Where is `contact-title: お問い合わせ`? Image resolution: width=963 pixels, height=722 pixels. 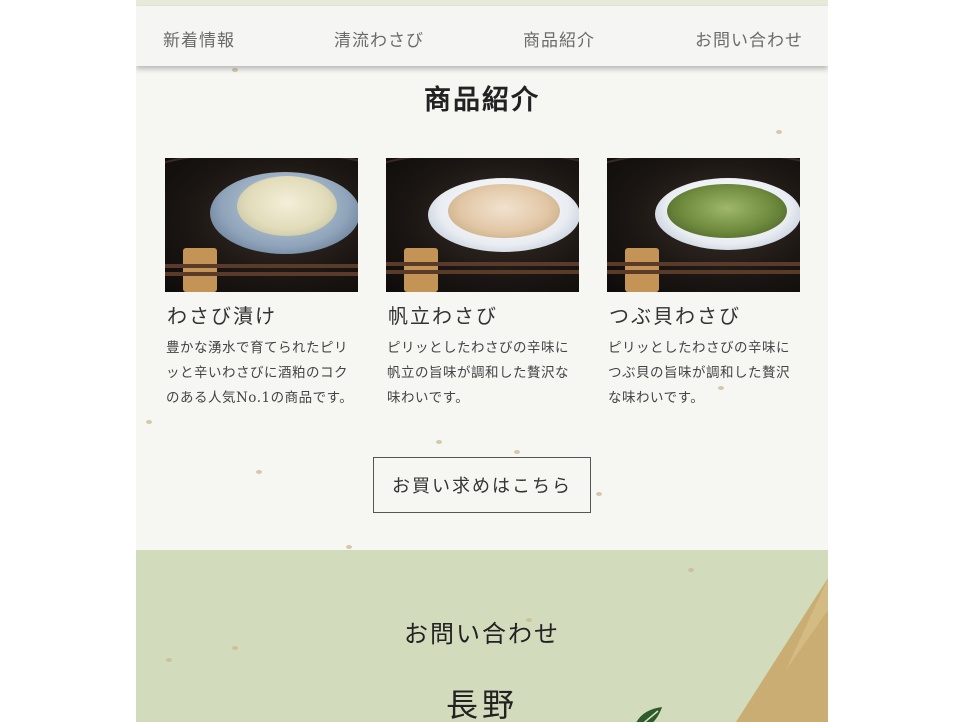 contact-title: お問い合わせ is located at coordinates (482, 634).